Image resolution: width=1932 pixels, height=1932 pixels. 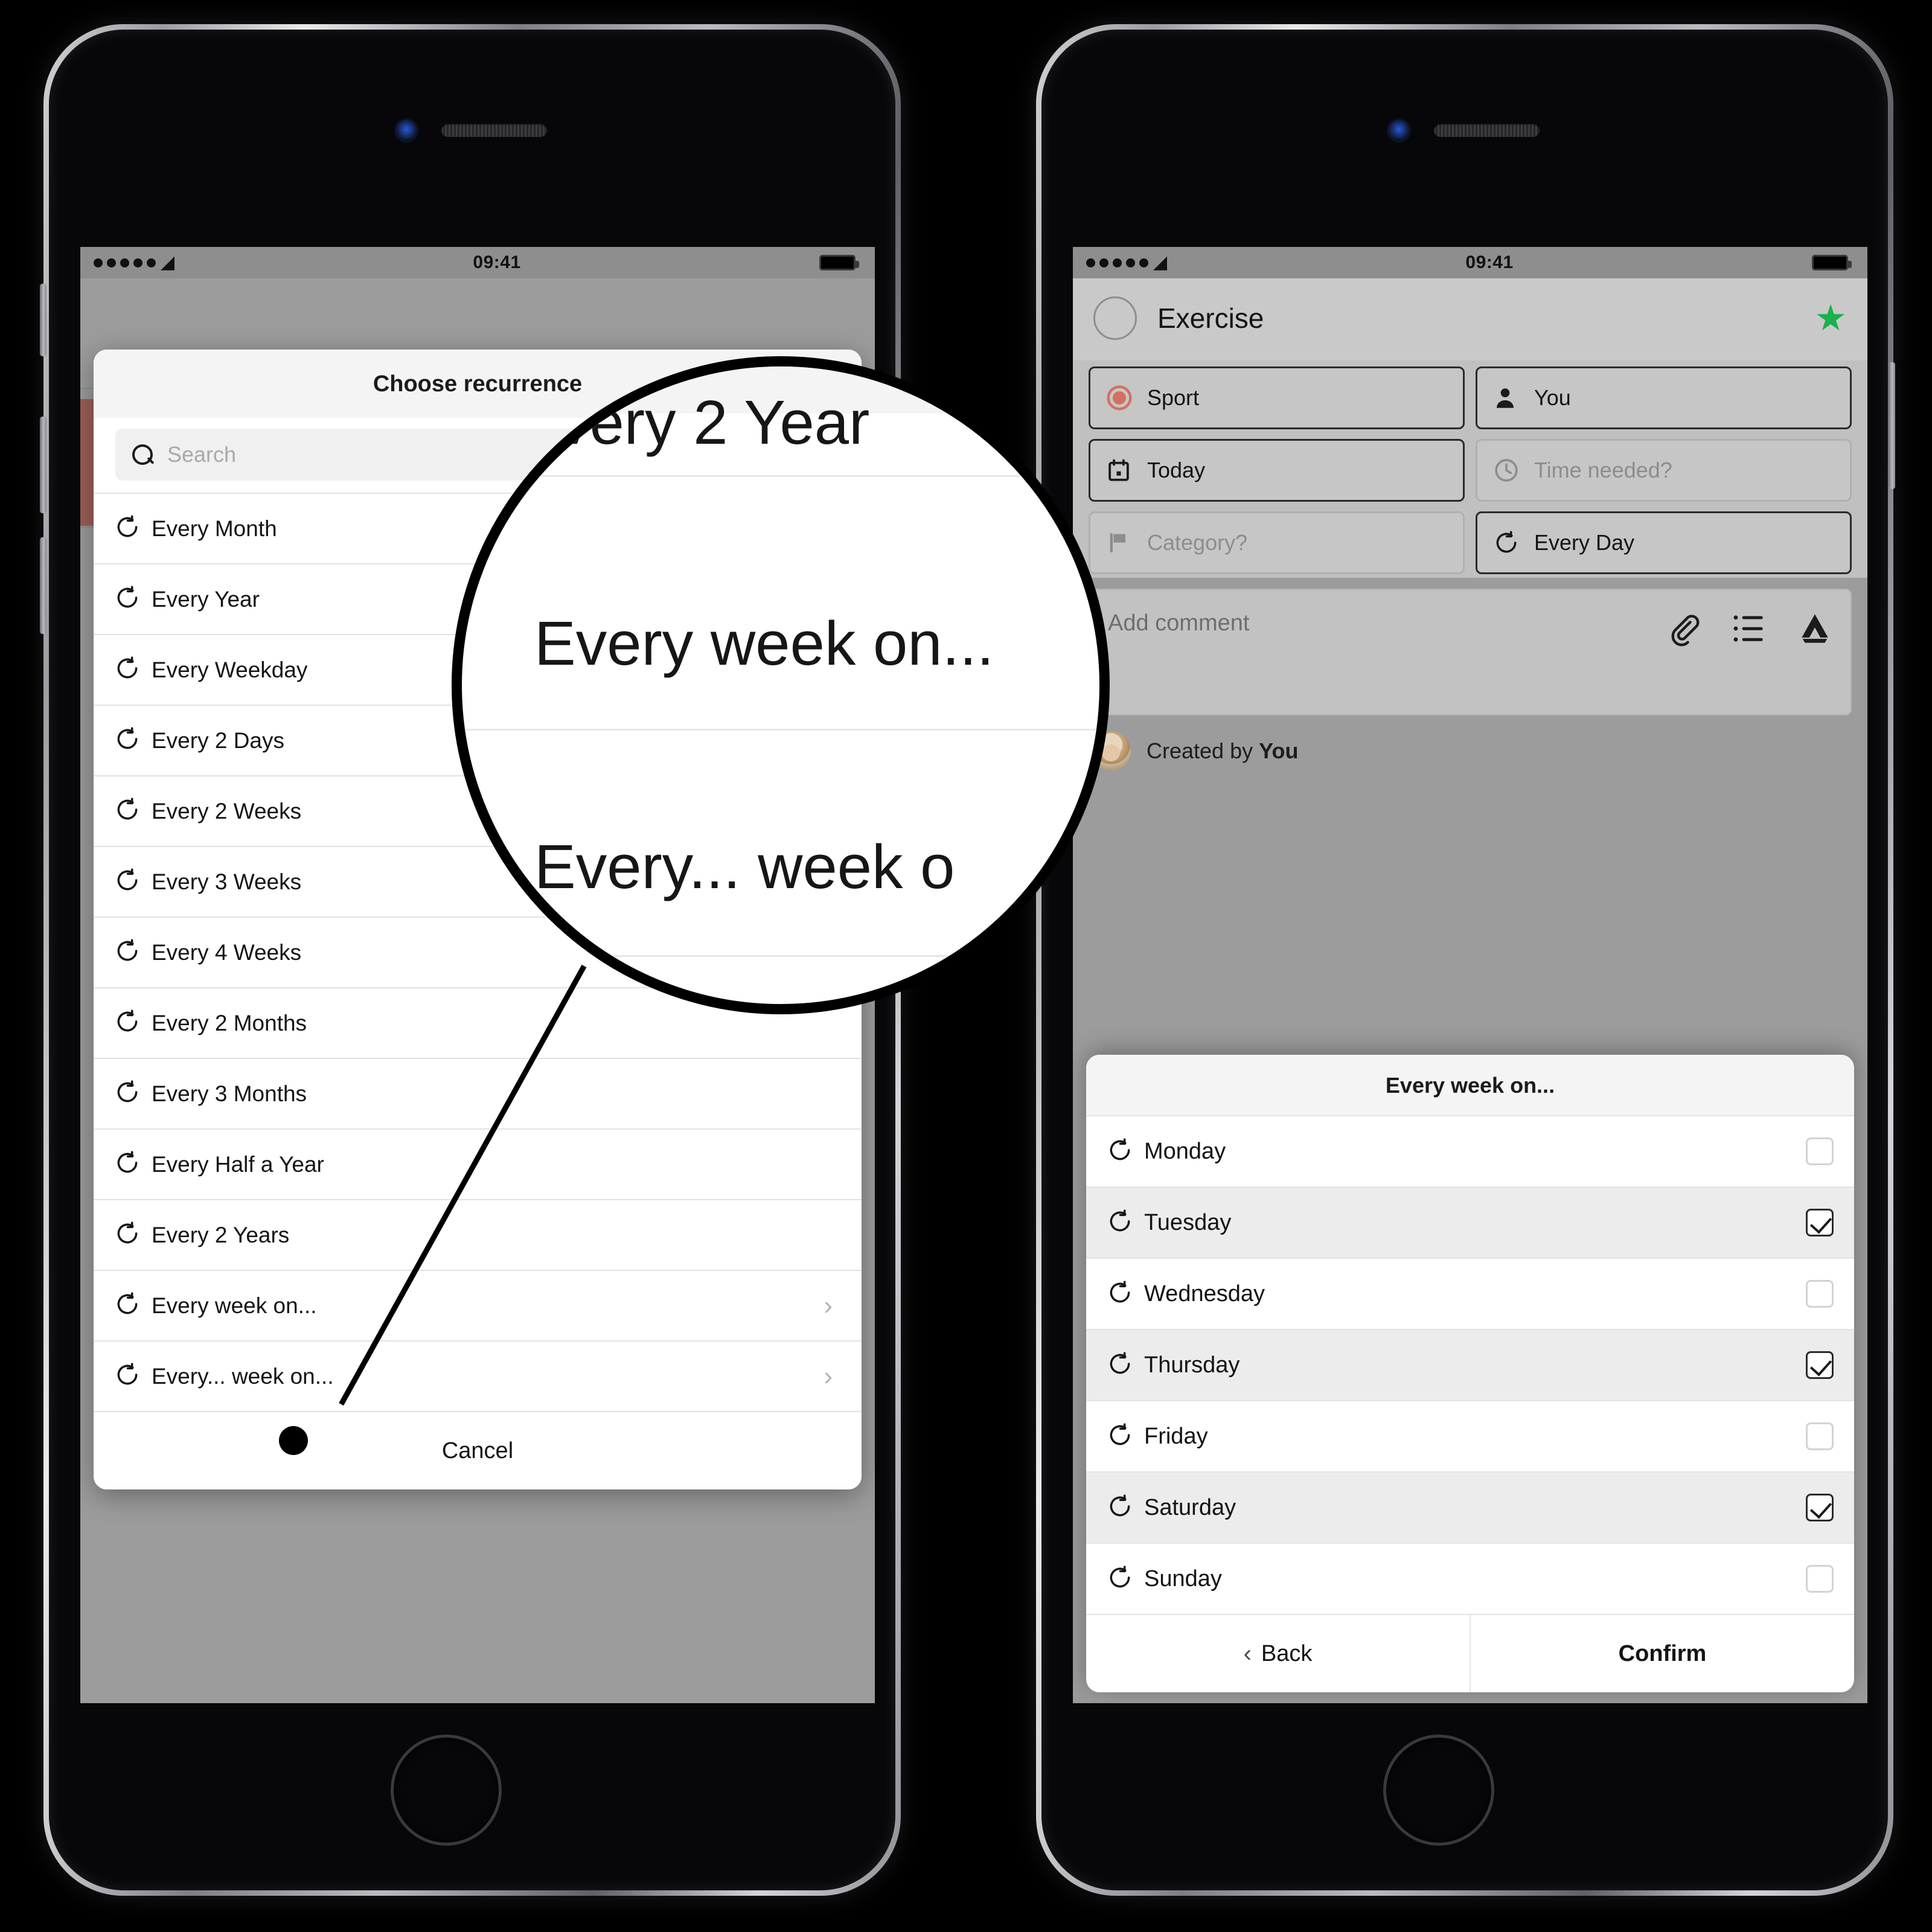 What do you see at coordinates (1278, 1653) in the screenshot?
I see `back-button: ‹ Back` at bounding box center [1278, 1653].